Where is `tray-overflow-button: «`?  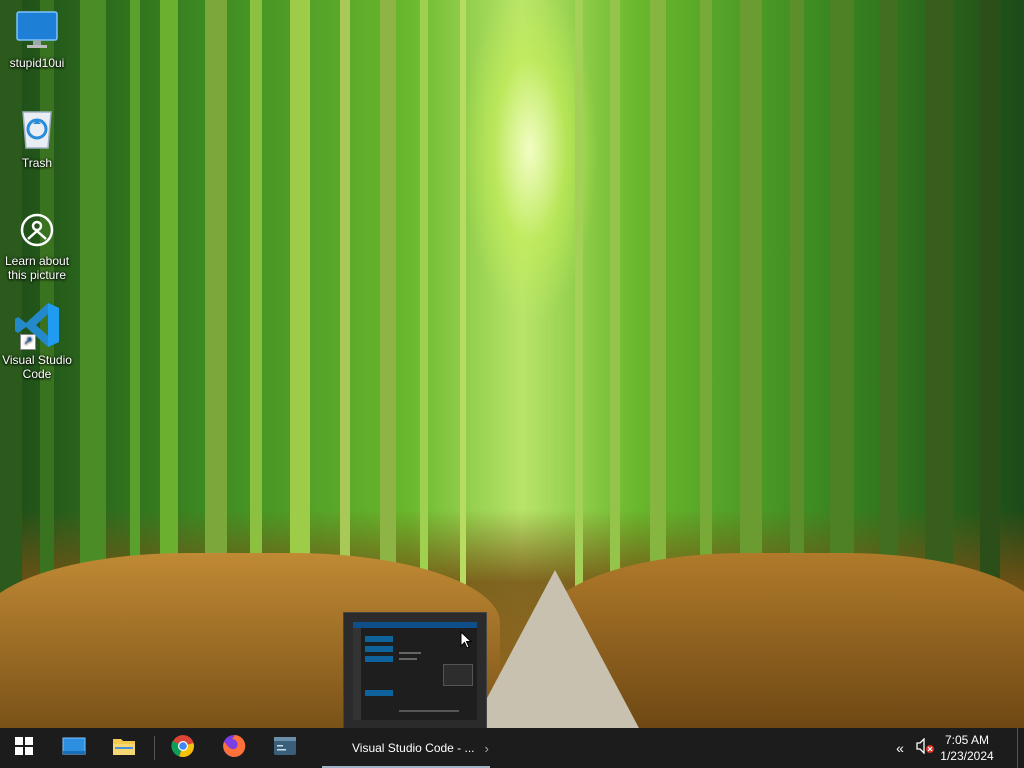 tray-overflow-button: « is located at coordinates (900, 748).